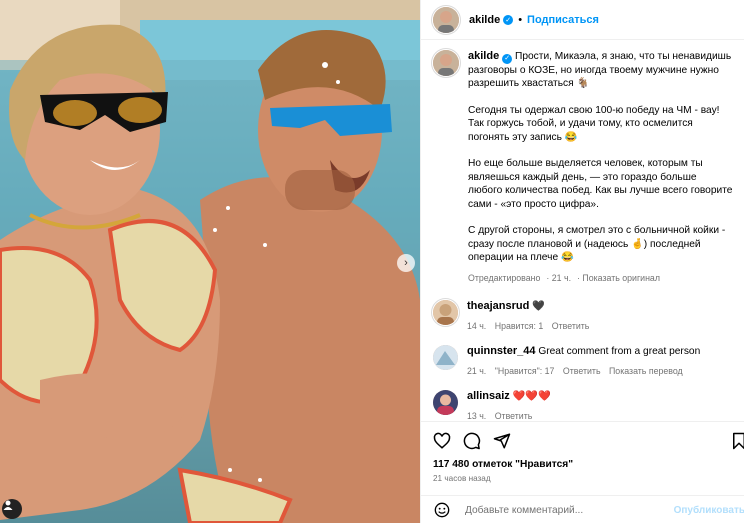 The width and height of the screenshot is (744, 523). I want to click on share-icon, so click(502, 441).